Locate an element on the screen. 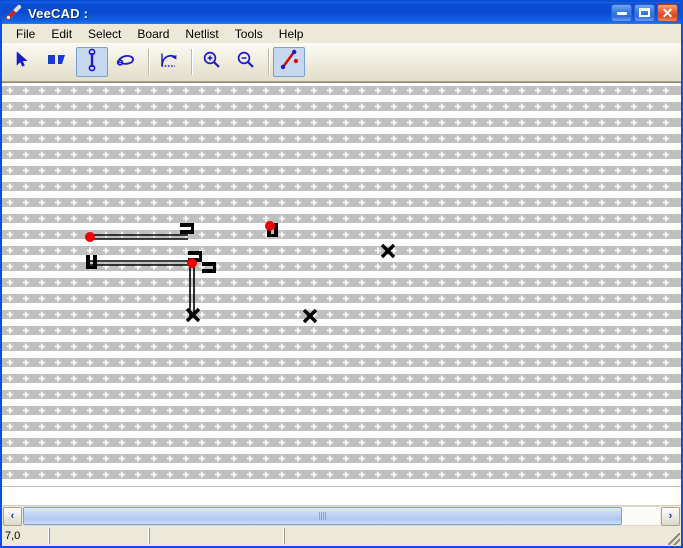 The image size is (683, 548). horizontal-scrollbar: ‹ › is located at coordinates (341, 515).